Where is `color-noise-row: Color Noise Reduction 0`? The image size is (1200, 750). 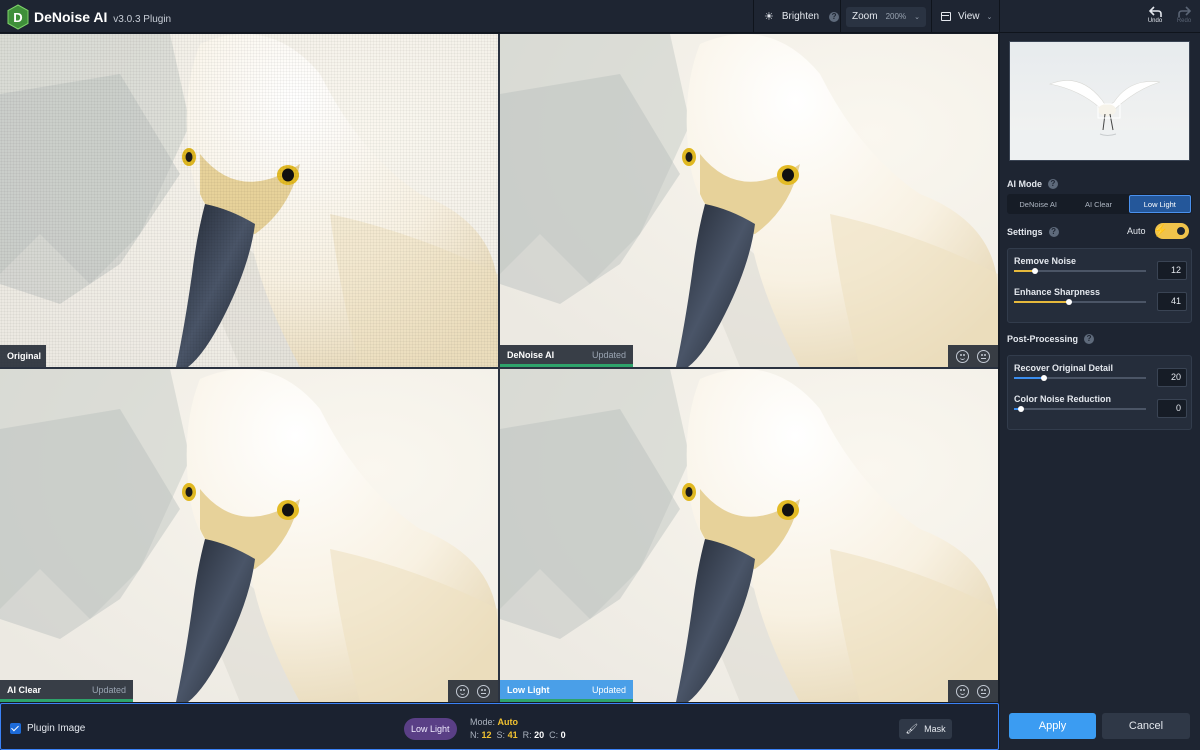 color-noise-row: Color Noise Reduction 0 is located at coordinates (1100, 409).